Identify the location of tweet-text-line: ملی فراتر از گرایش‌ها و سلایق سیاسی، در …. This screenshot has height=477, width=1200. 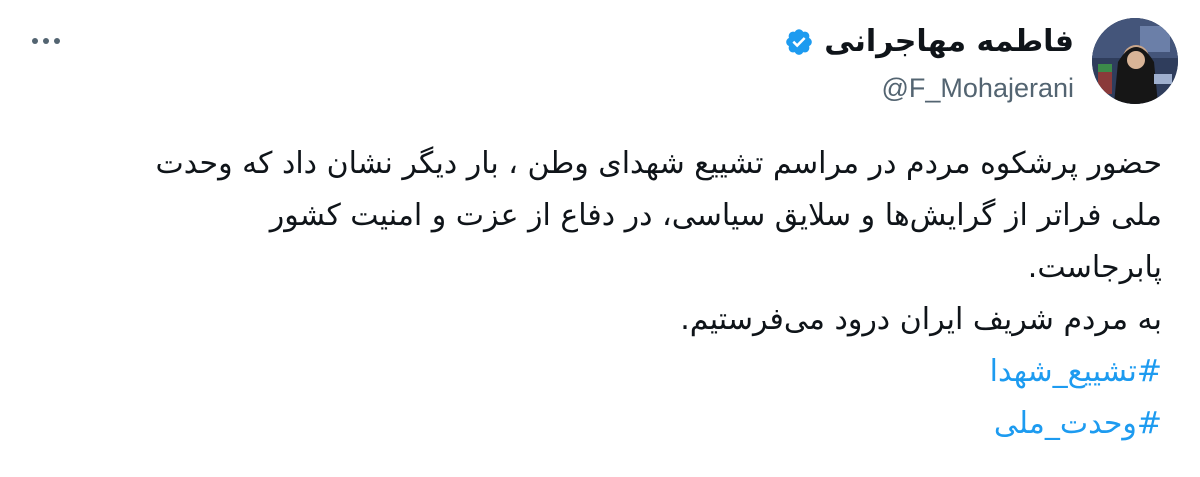
(715, 215).